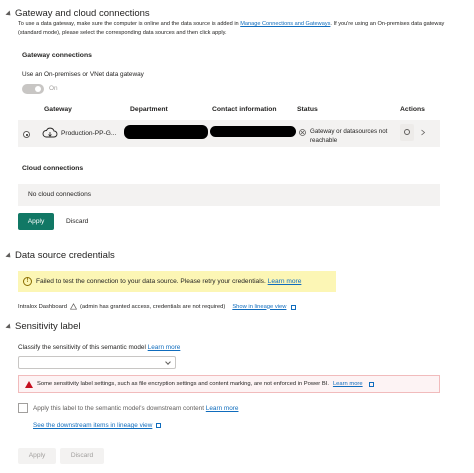  Describe the element at coordinates (73, 306) in the screenshot. I see `warning-triangle-icon` at that location.